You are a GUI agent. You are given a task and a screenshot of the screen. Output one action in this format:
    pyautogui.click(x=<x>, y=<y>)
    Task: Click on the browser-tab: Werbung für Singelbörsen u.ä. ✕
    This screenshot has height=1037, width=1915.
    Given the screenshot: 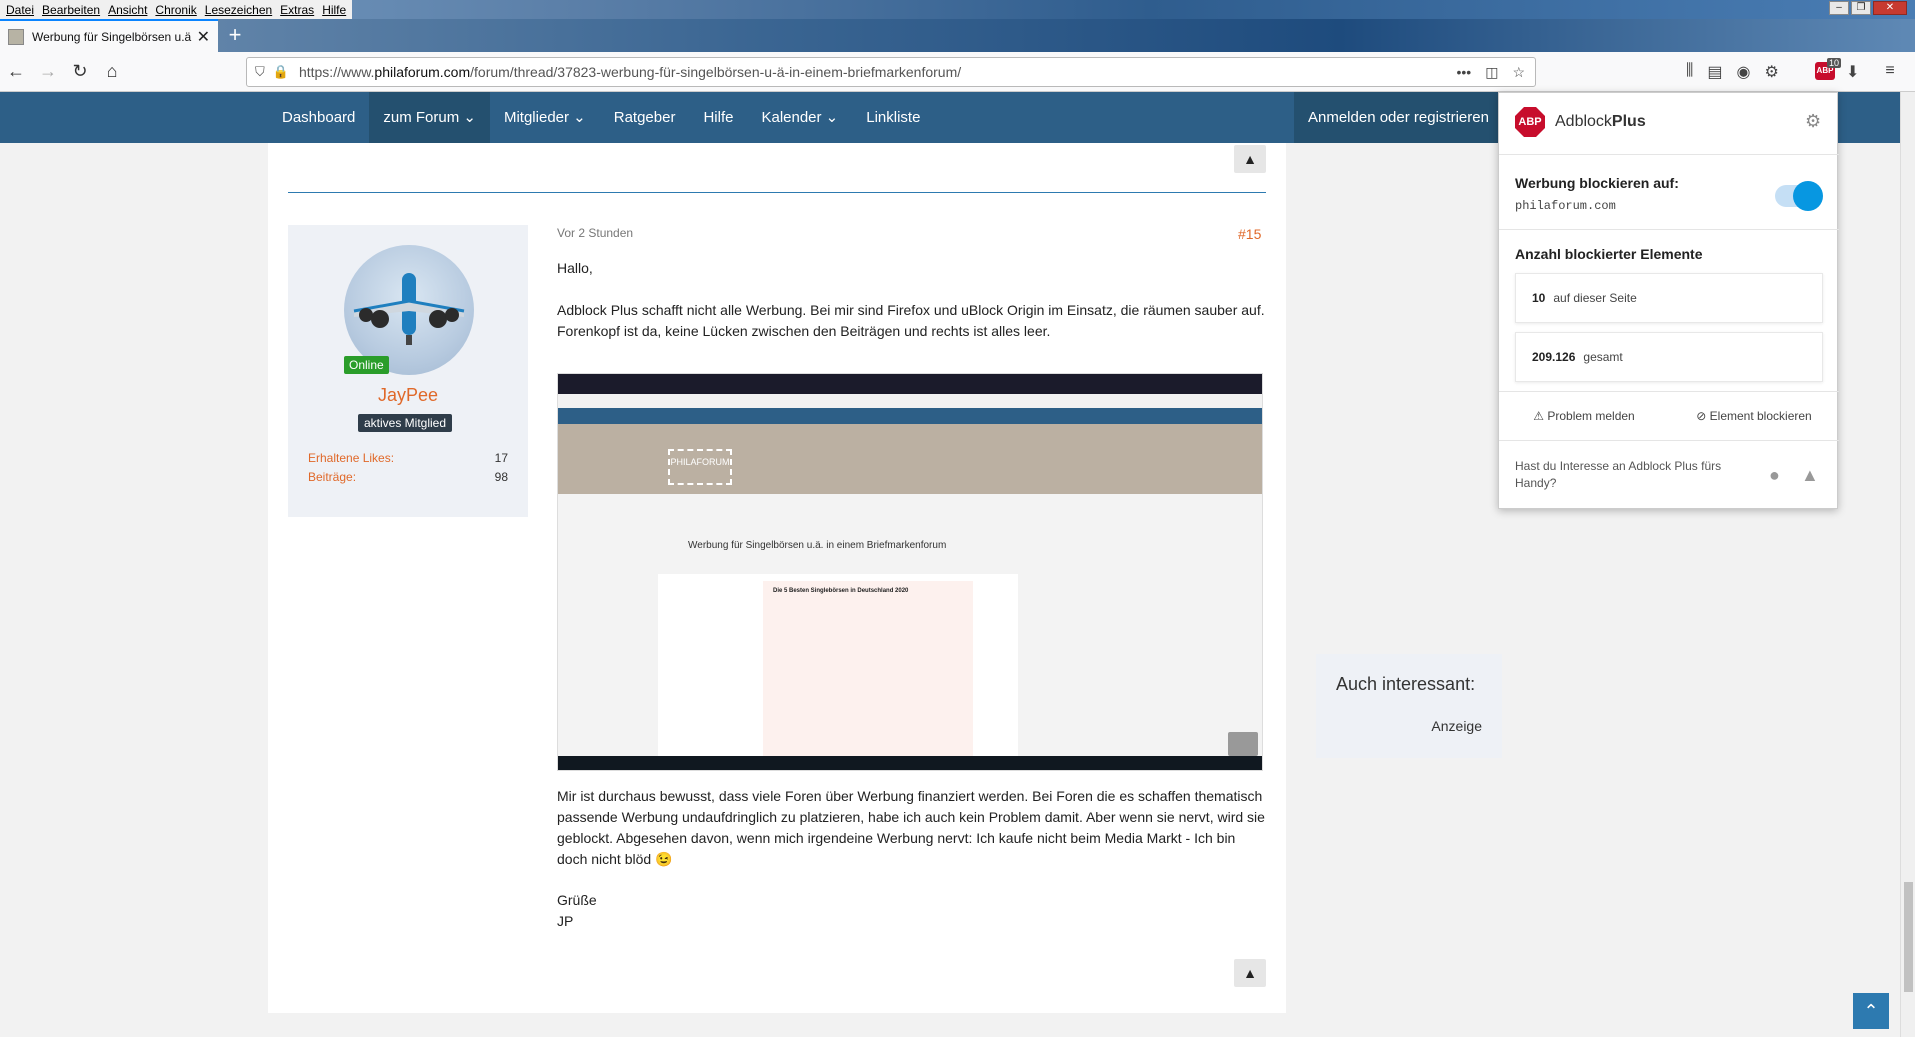 What is the action you would take?
    pyautogui.click(x=109, y=35)
    